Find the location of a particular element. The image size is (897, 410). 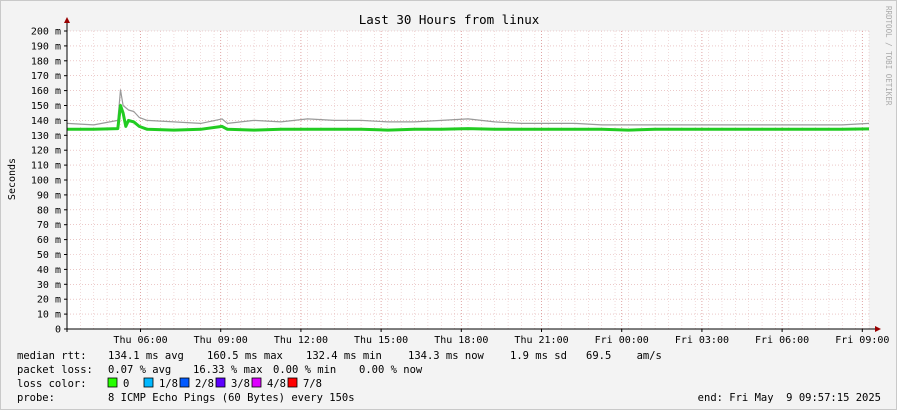

y-tick-label: 100 m is located at coordinates (46, 181).